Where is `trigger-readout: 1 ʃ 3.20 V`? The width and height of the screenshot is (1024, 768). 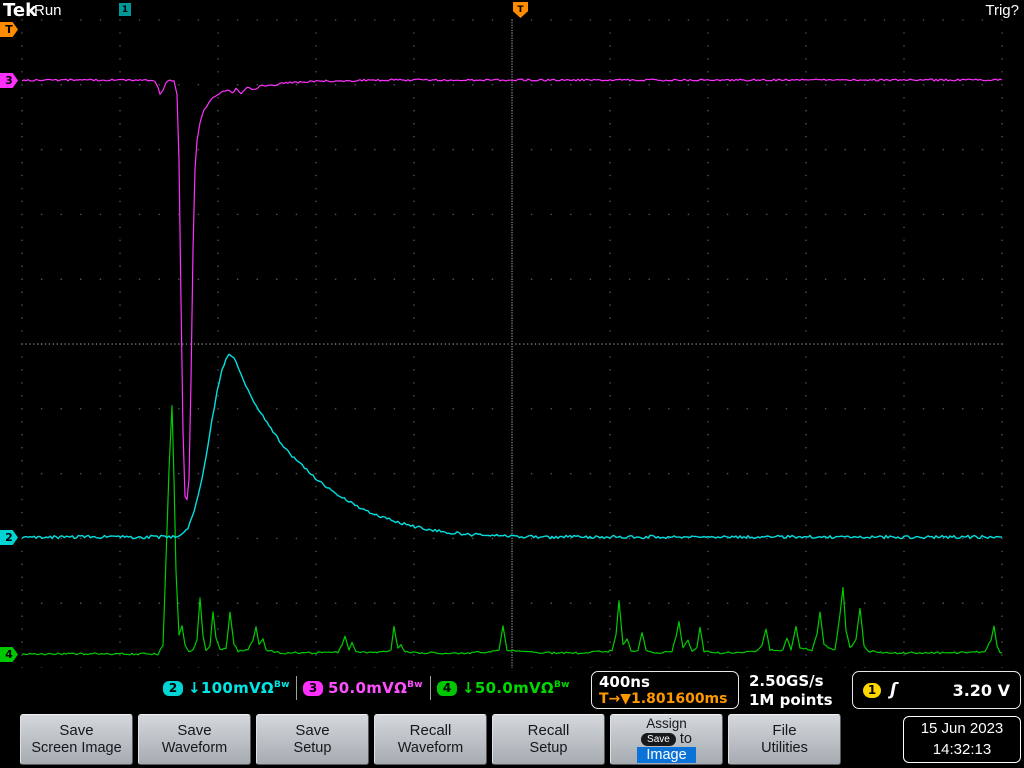 trigger-readout: 1 ʃ 3.20 V is located at coordinates (936, 690).